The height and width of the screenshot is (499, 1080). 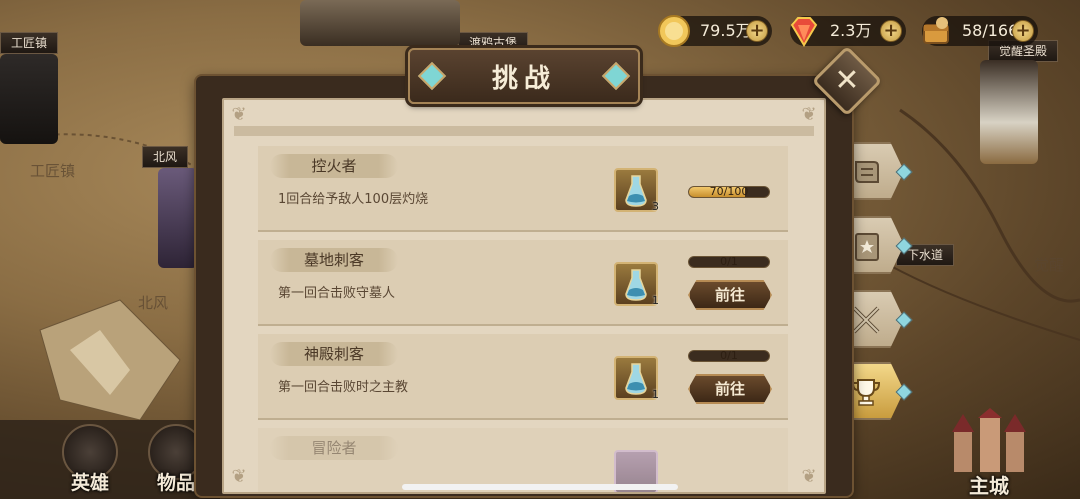 What do you see at coordinates (334, 448) in the screenshot?
I see `challenge-name: 冒险者` at bounding box center [334, 448].